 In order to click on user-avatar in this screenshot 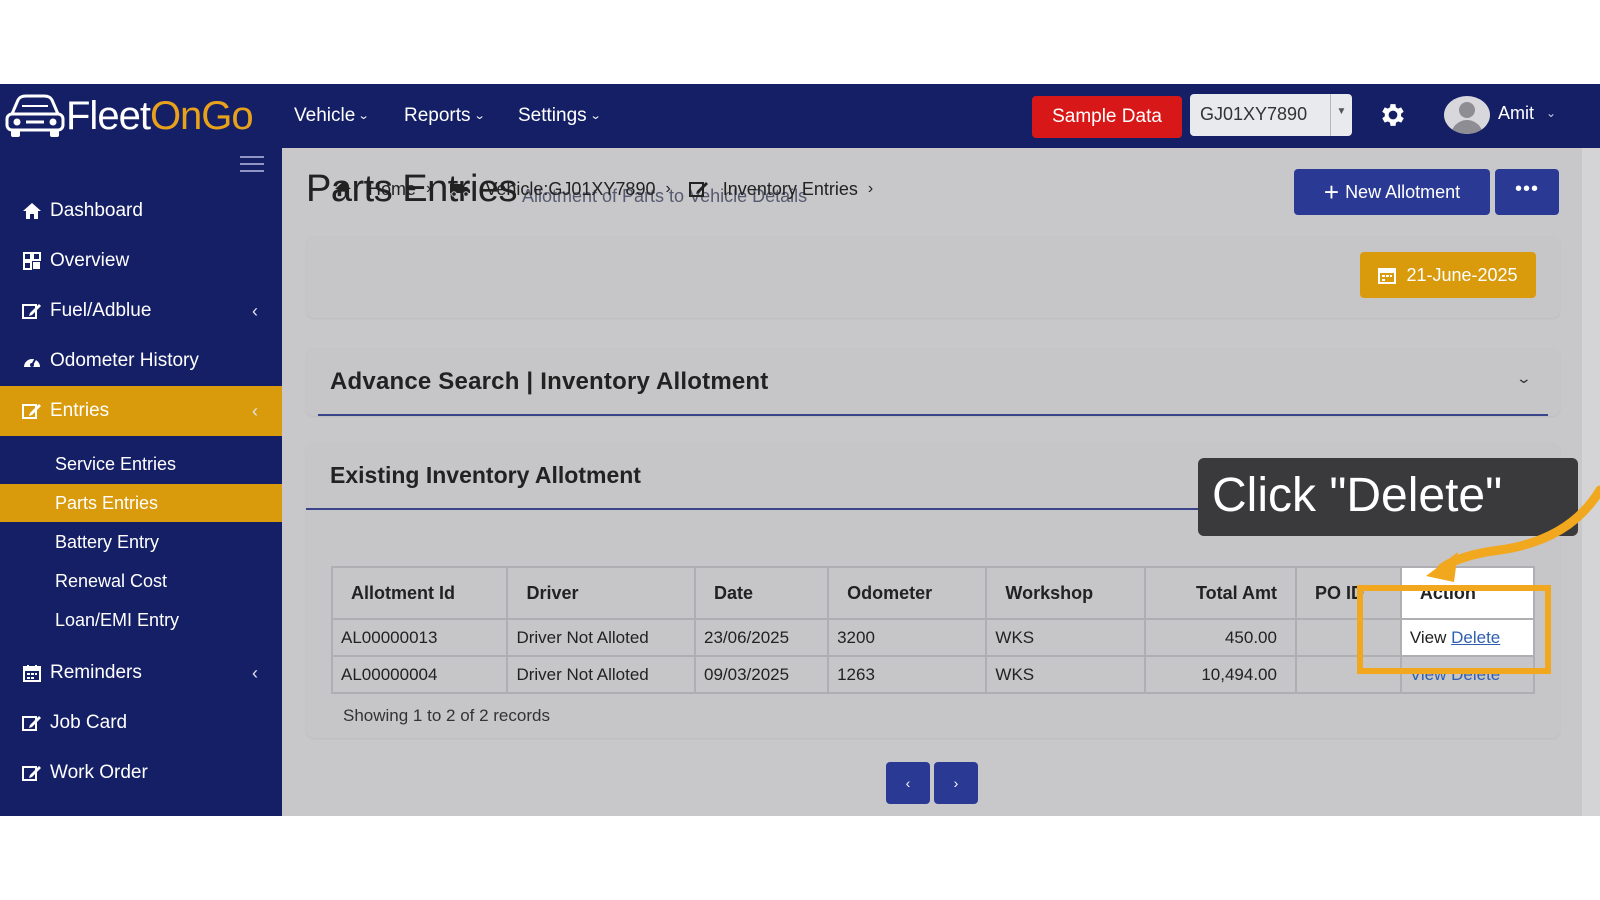, I will do `click(1467, 115)`.